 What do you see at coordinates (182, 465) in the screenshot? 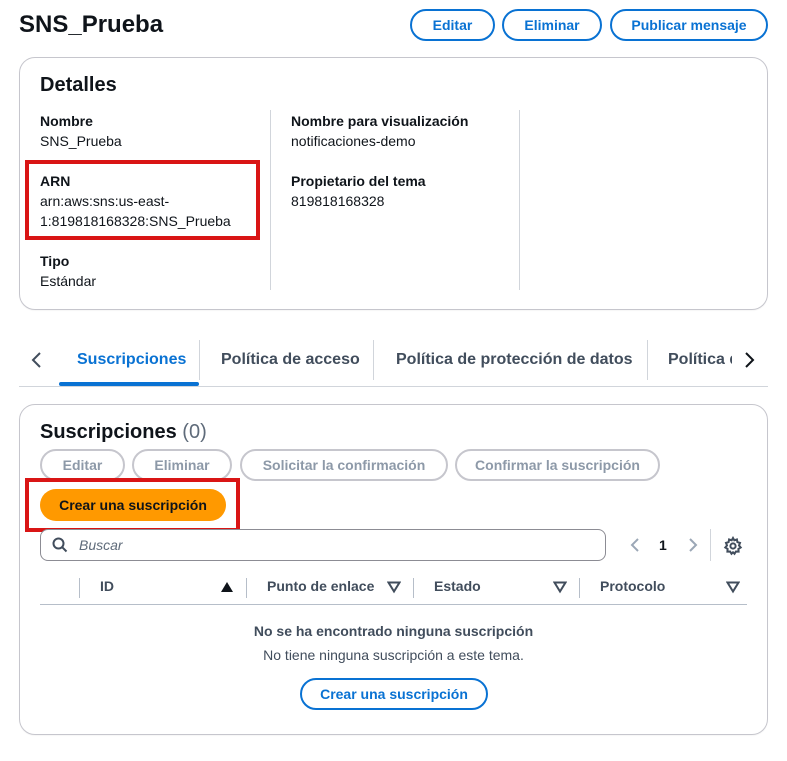
I see `subscription-delete-button: Eliminar` at bounding box center [182, 465].